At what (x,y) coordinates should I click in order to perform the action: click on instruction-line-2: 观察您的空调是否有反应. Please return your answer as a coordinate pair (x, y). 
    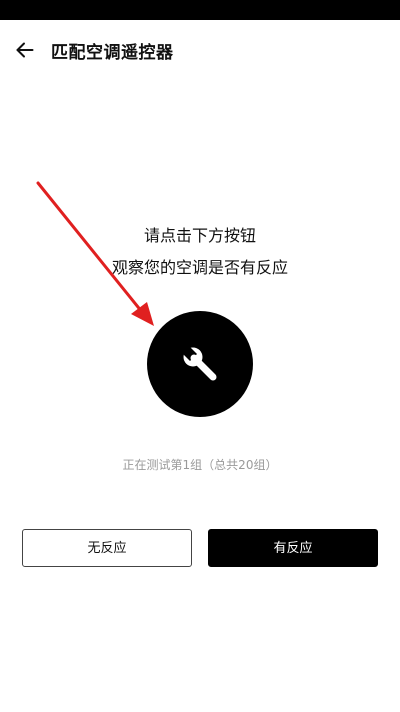
    Looking at the image, I should click on (199, 267).